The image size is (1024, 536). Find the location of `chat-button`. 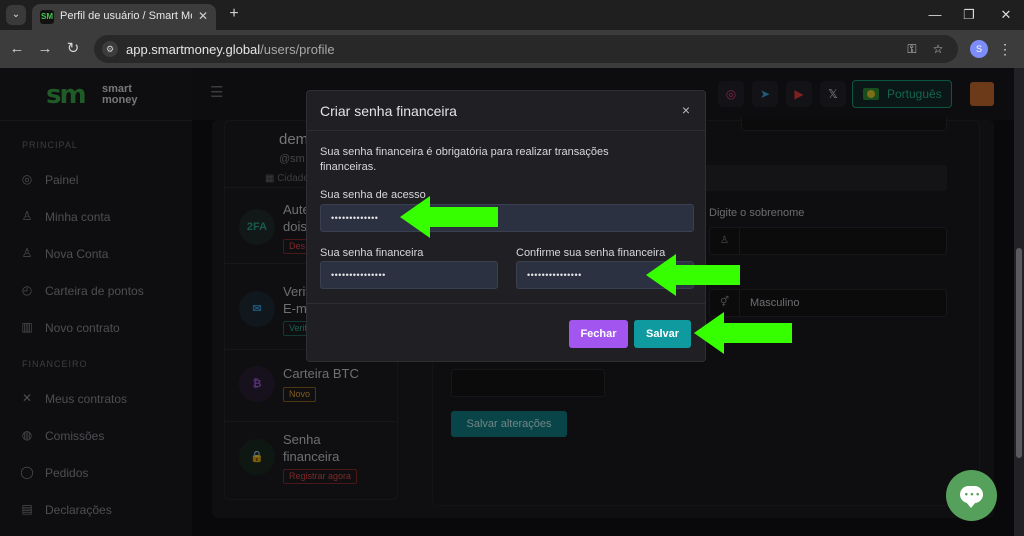

chat-button is located at coordinates (971, 495).